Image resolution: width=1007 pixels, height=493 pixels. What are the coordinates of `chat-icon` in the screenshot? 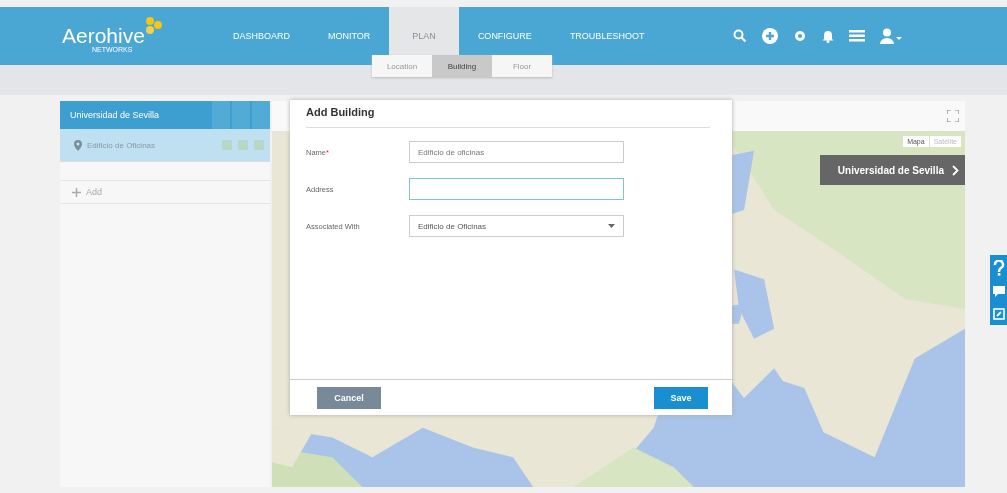 It's located at (998, 292).